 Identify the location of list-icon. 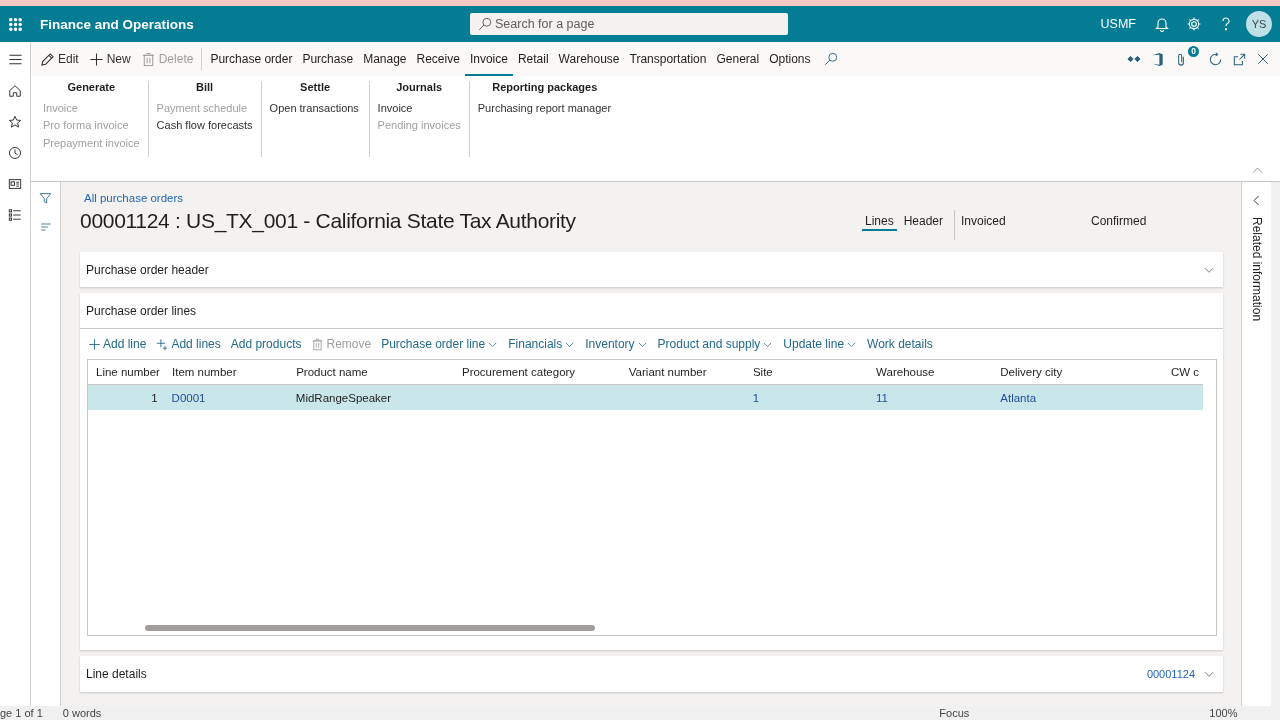
(15, 215).